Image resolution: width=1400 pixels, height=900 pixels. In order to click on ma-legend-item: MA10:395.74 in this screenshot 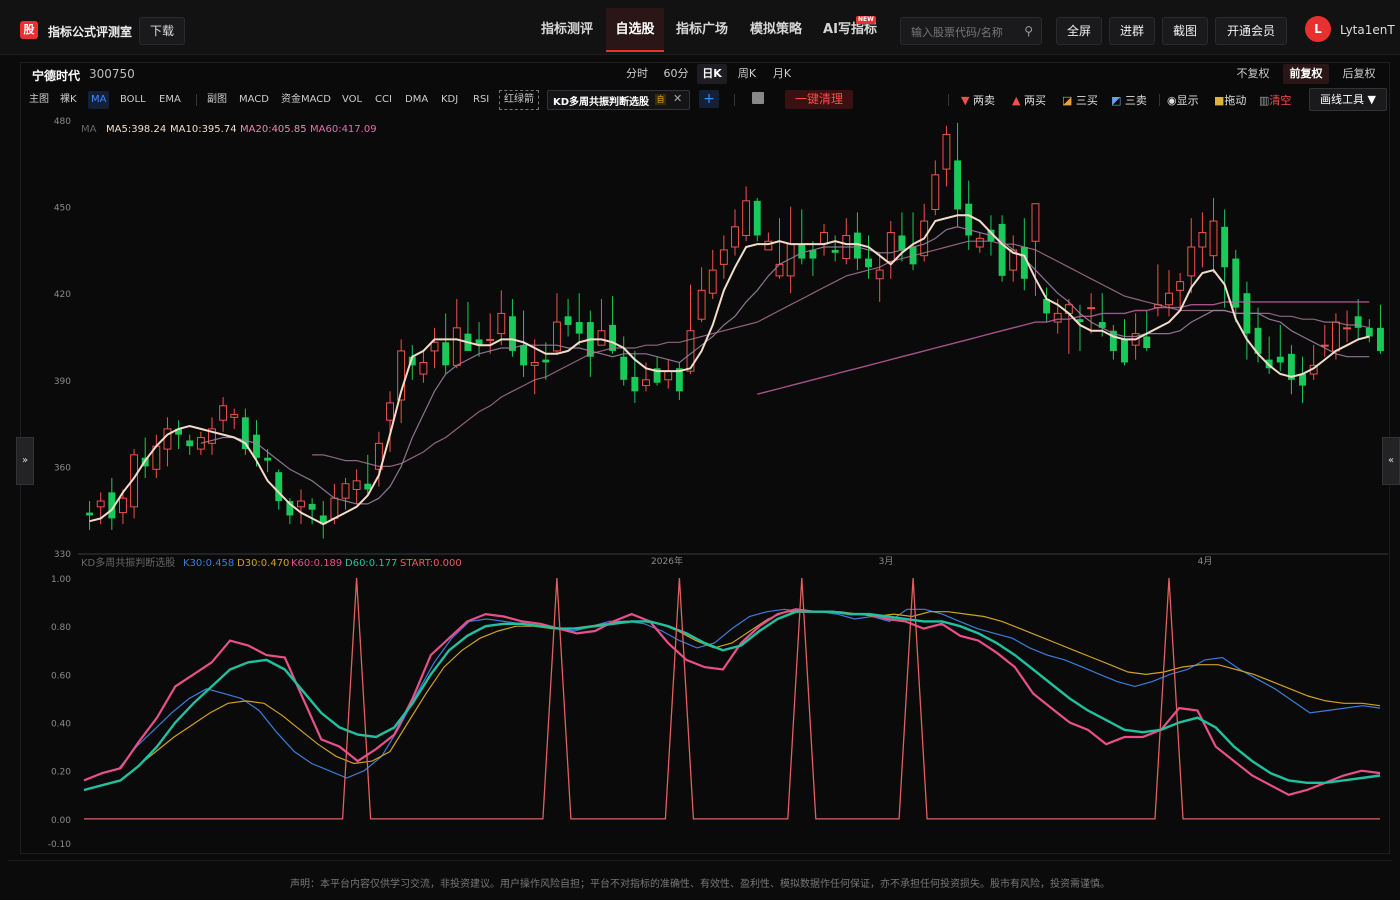, I will do `click(203, 129)`.